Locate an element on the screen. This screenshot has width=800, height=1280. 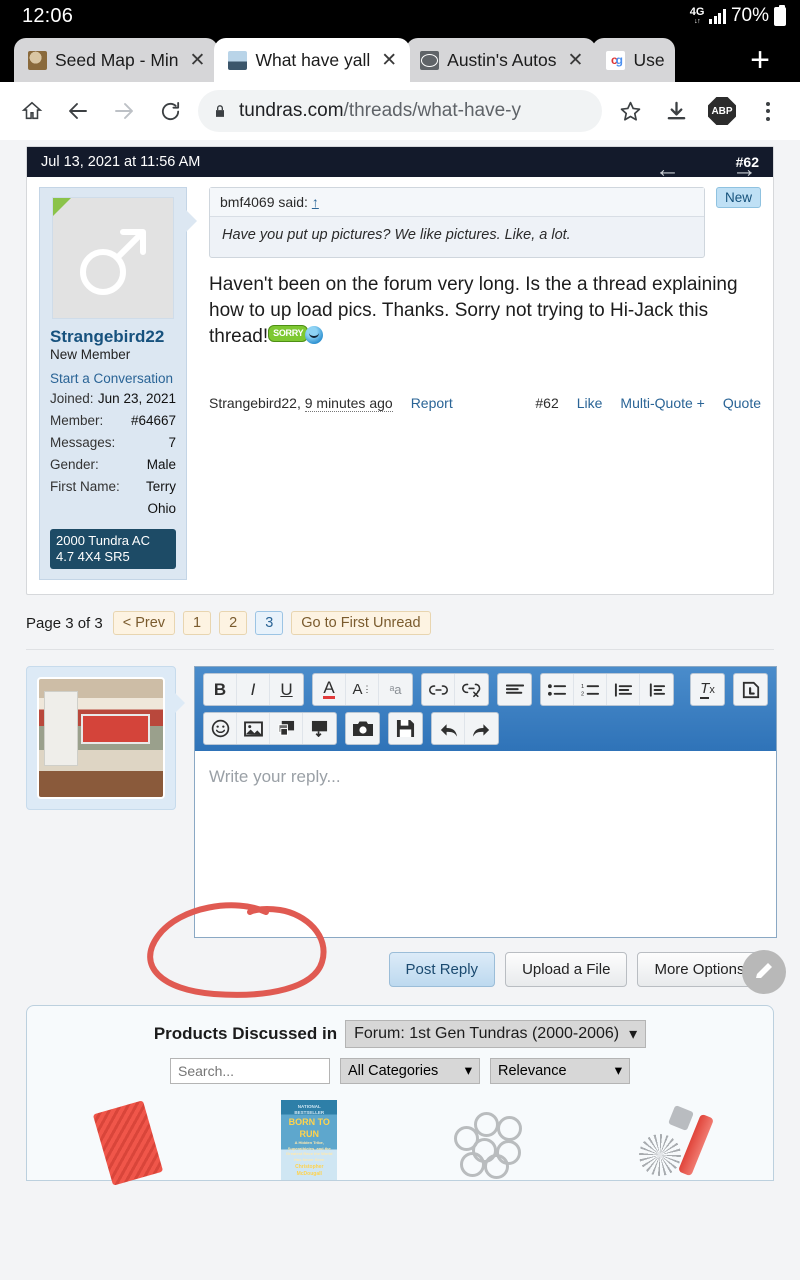
tab-title: Use is located at coordinates (649, 59).